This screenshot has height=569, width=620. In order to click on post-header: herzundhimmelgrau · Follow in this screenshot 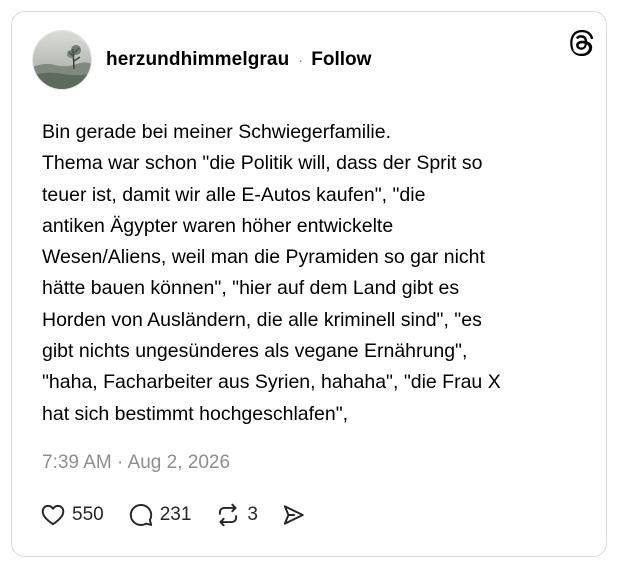, I will do `click(201, 60)`.